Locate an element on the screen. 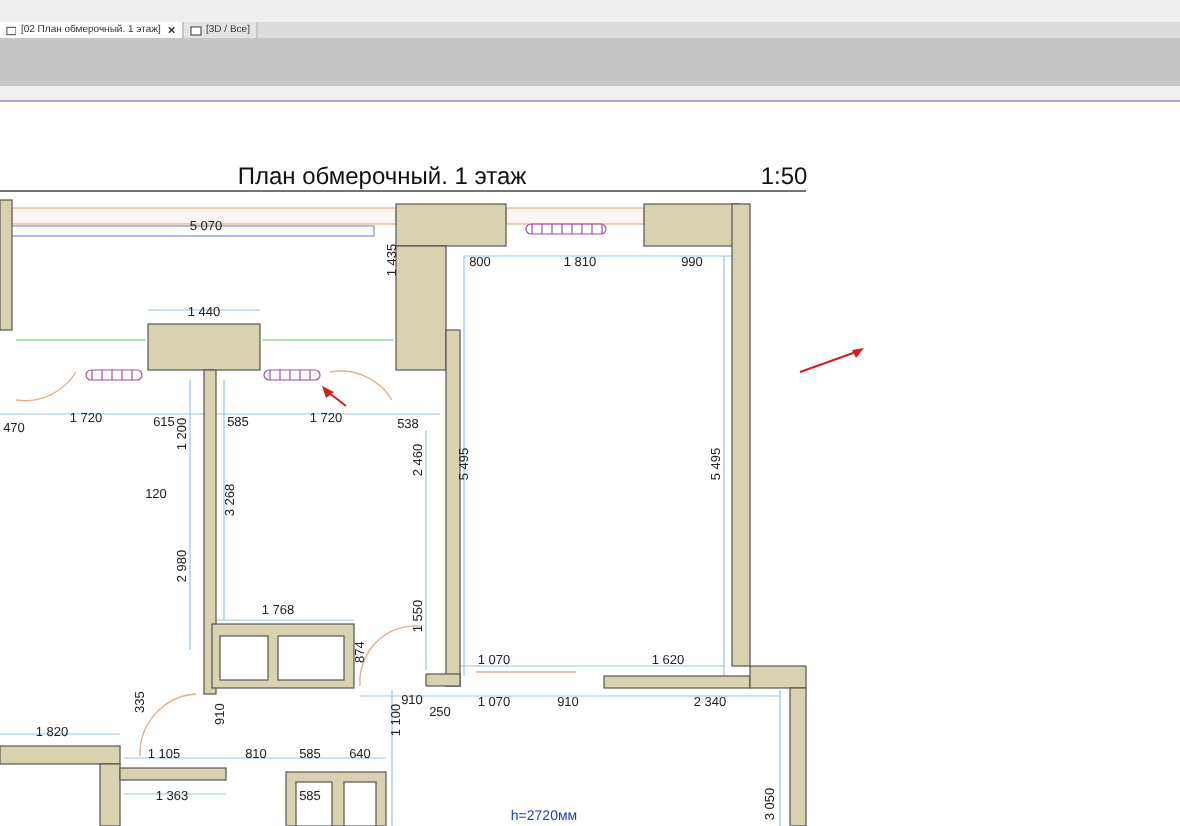 Image resolution: width=1180 pixels, height=826 pixels. sheet-title: План обмерочный. 1 этаж is located at coordinates (382, 176).